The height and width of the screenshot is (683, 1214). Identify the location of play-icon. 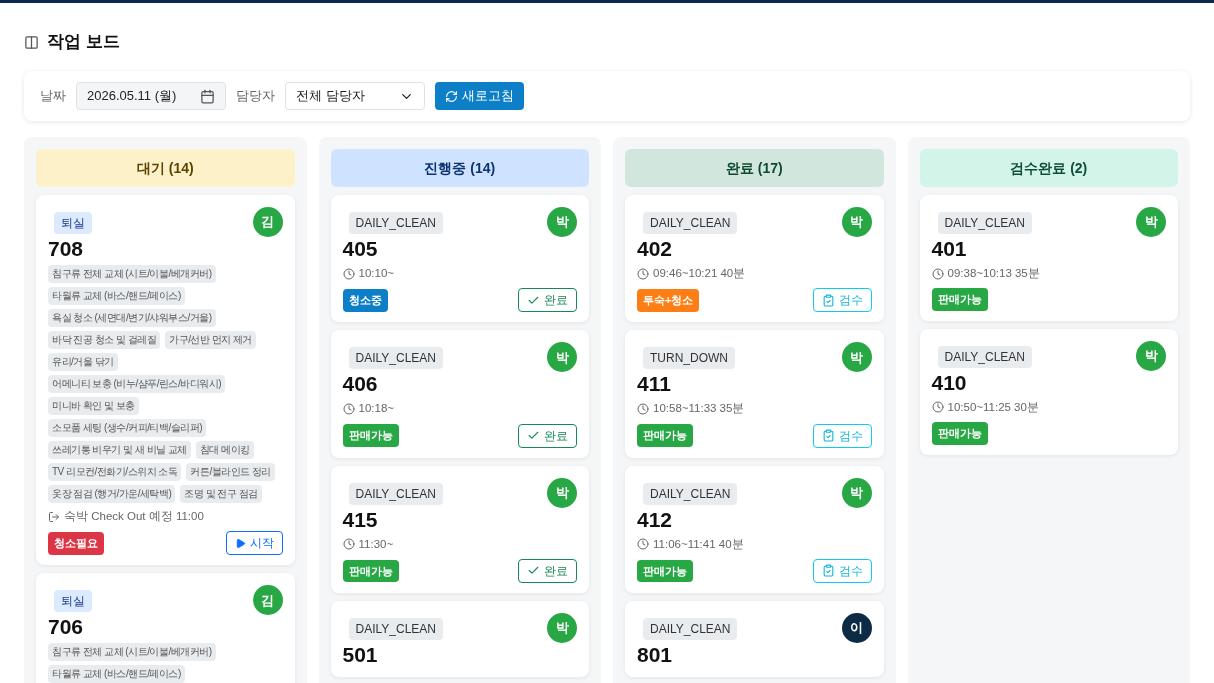
(240, 543).